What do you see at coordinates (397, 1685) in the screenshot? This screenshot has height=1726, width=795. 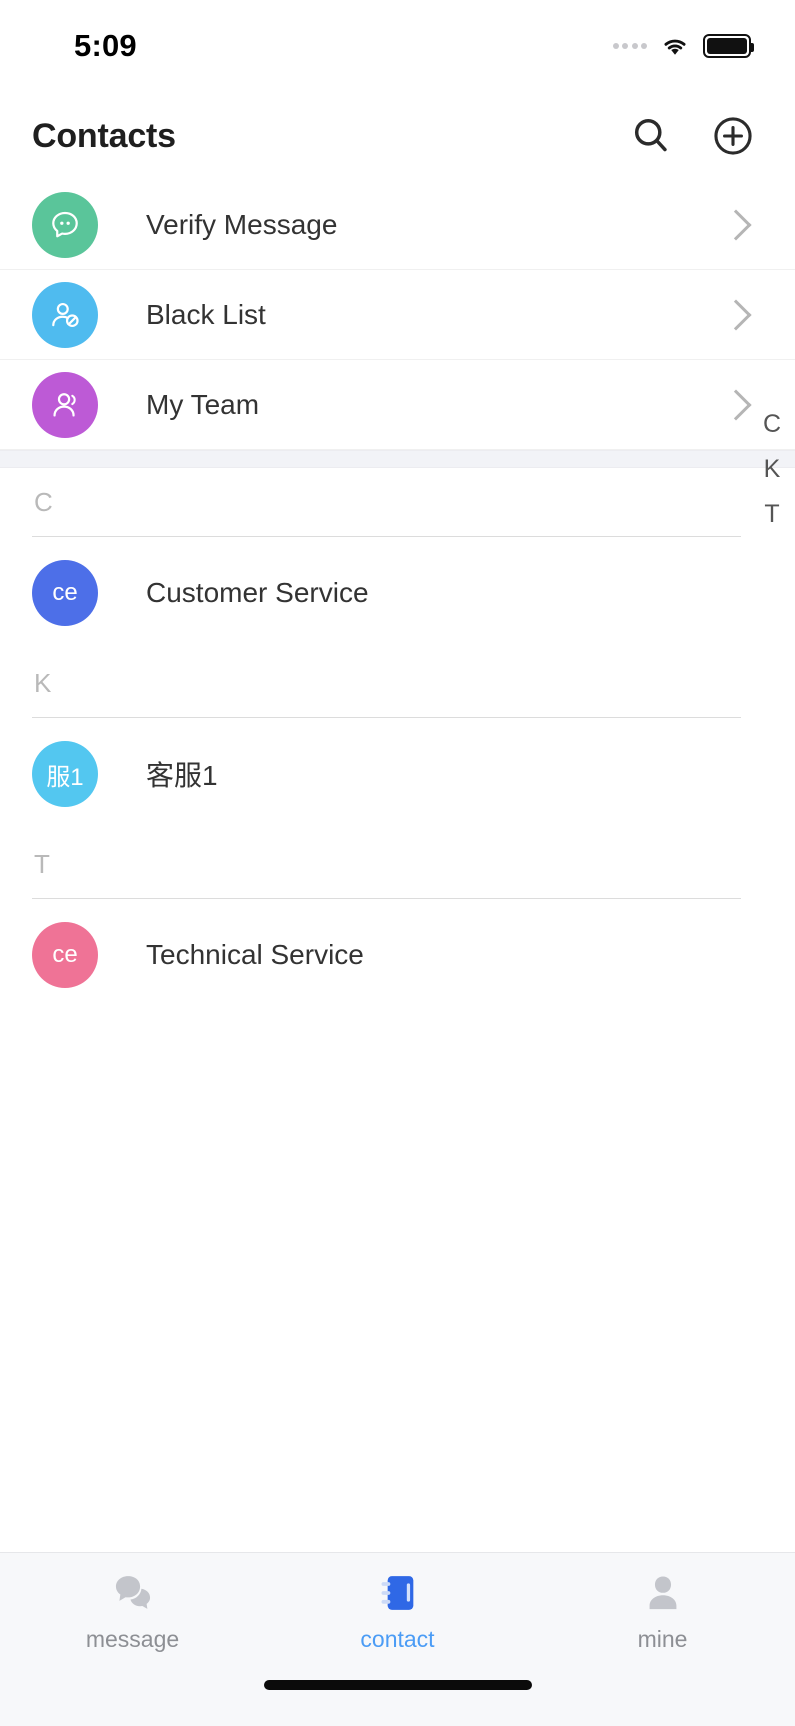 I see `home-indicator-bar` at bounding box center [397, 1685].